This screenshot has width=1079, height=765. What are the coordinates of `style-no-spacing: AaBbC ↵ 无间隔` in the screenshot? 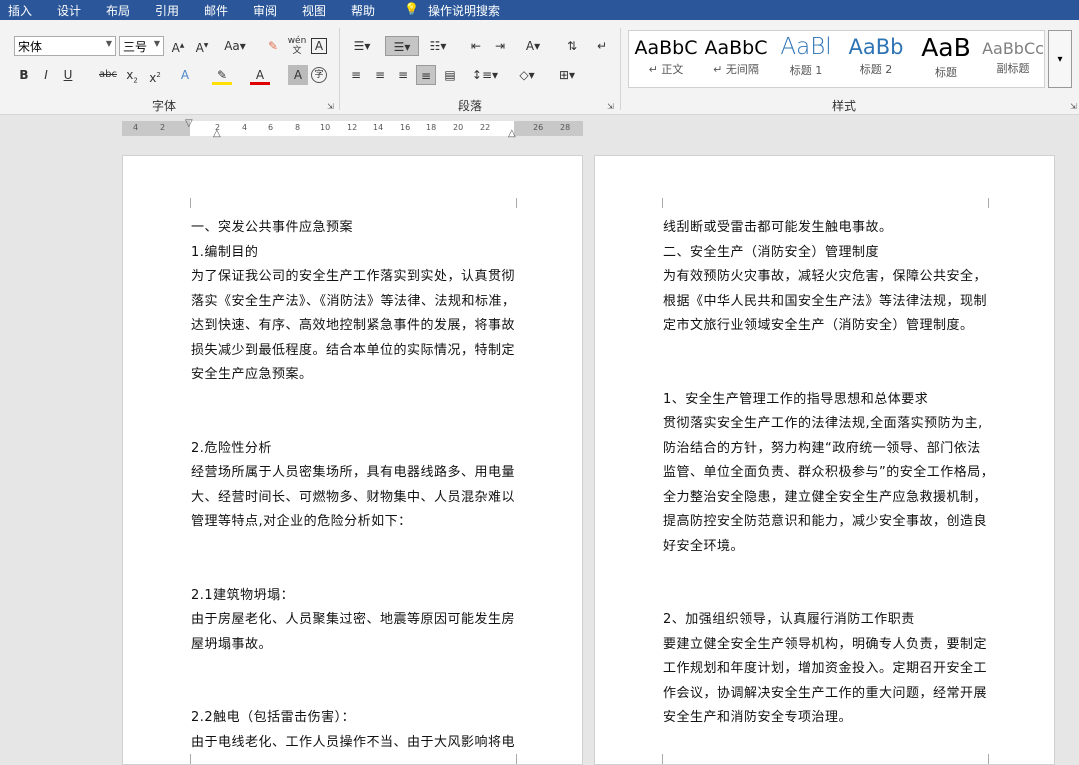 It's located at (736, 54).